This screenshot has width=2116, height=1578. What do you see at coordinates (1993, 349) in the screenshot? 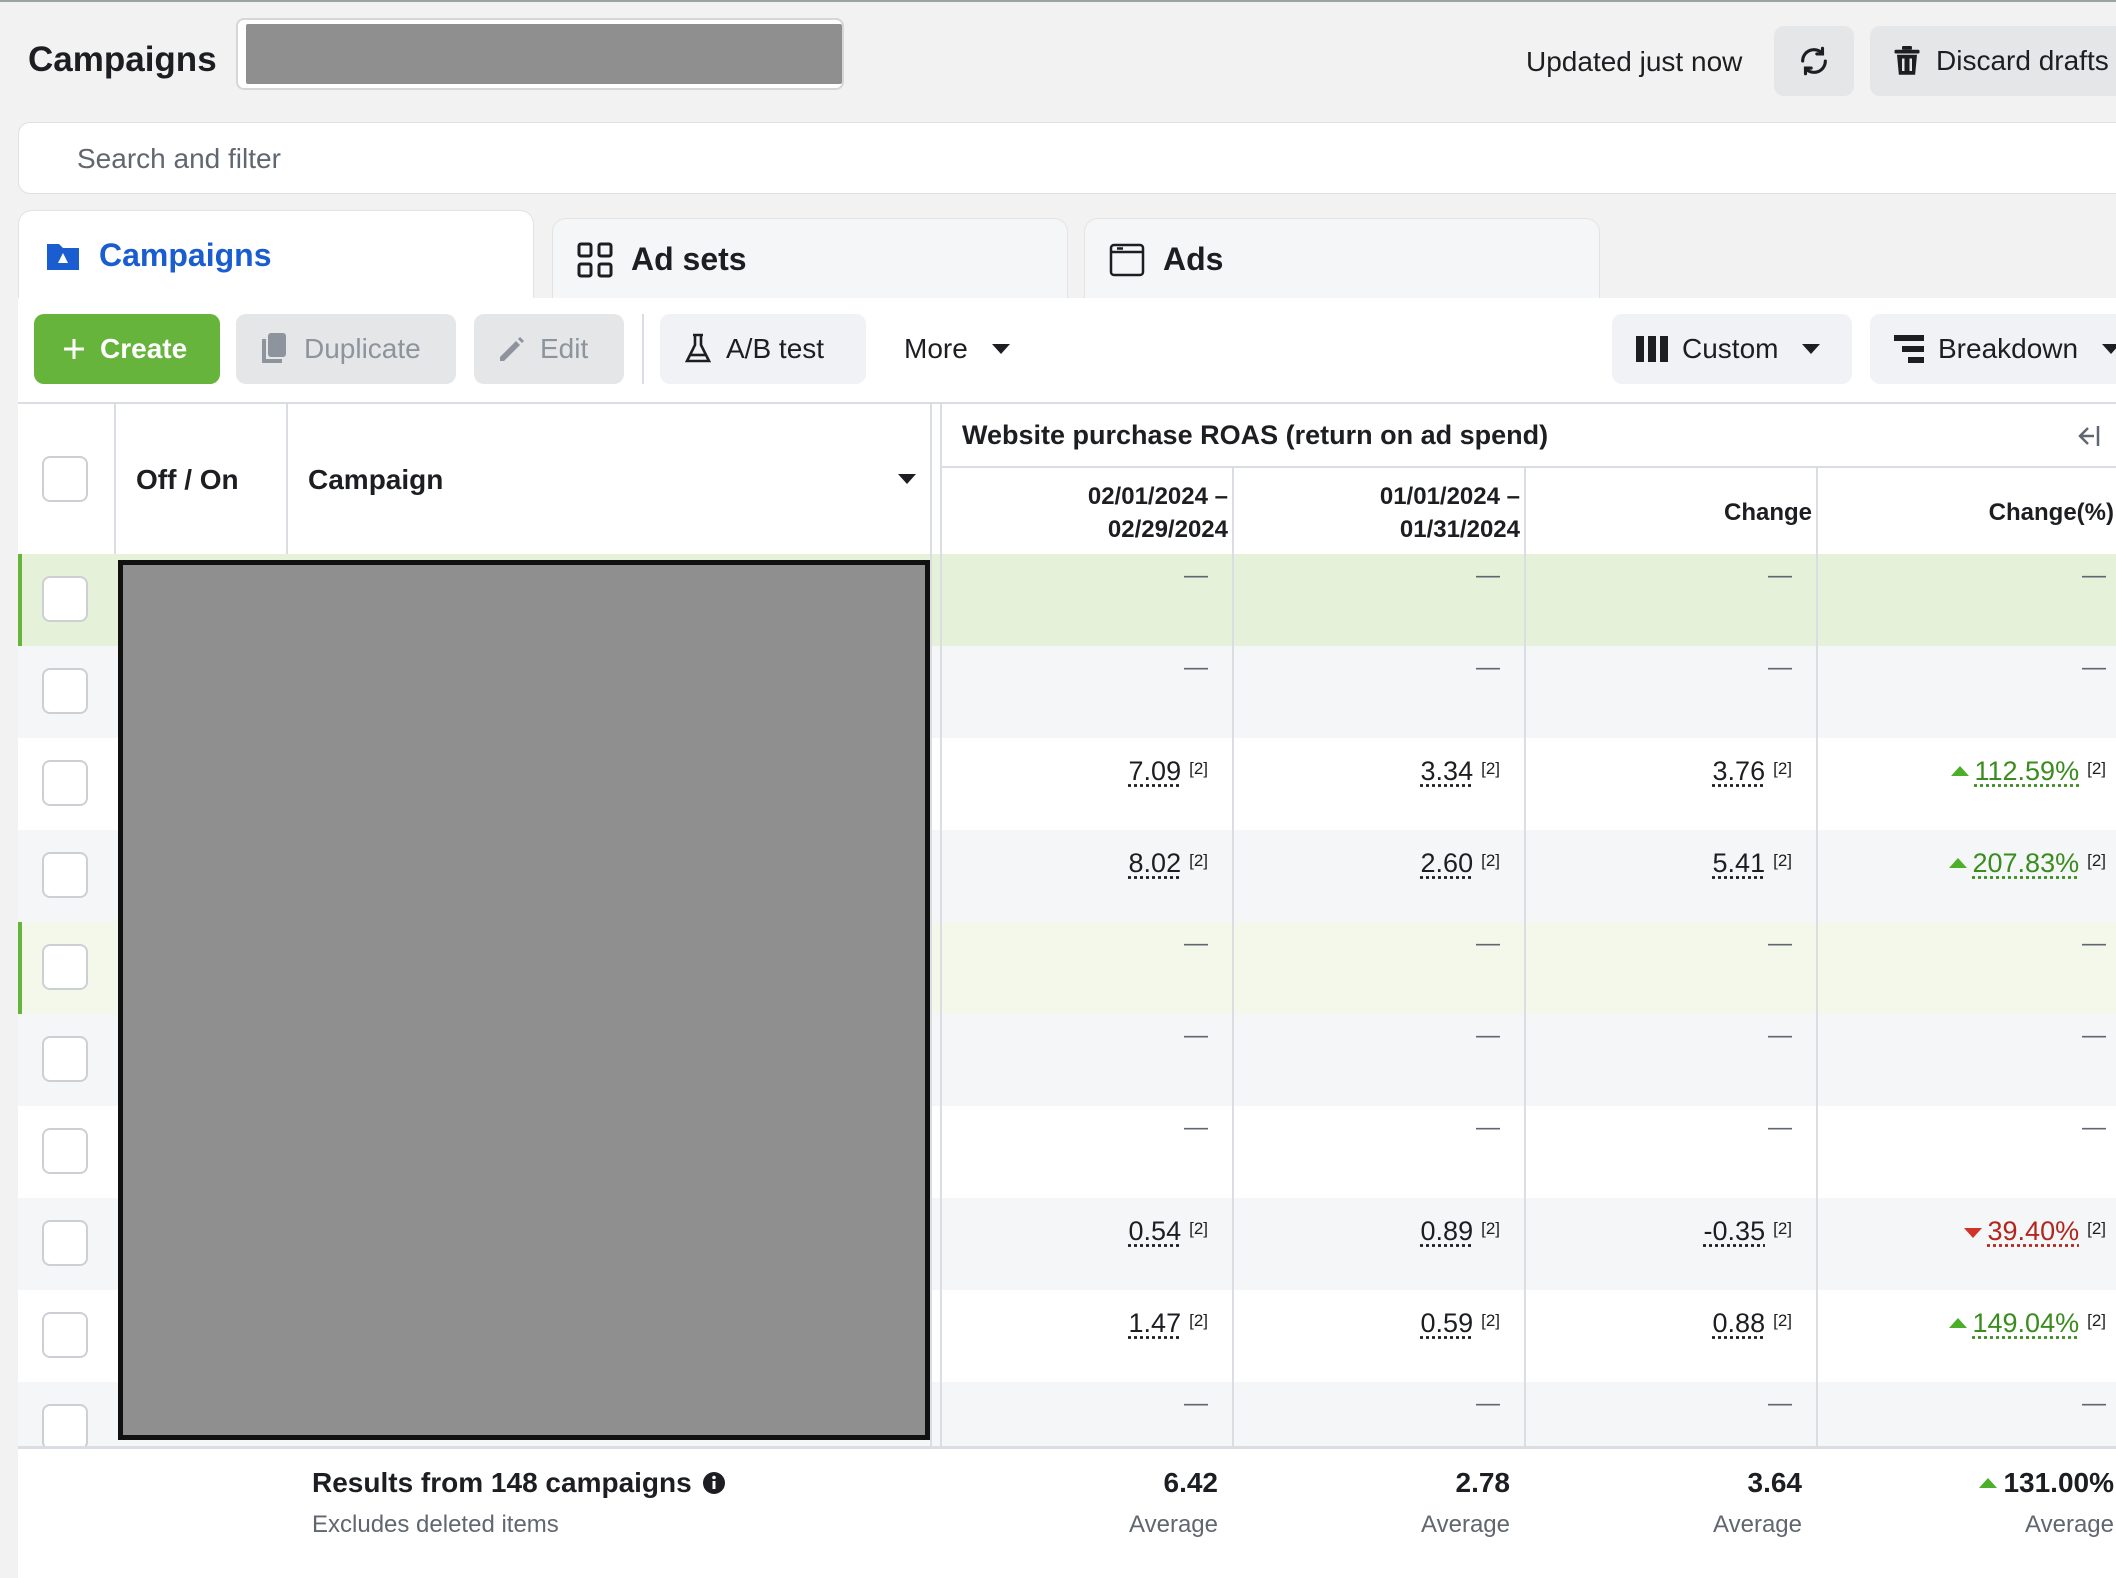
I see `breakdown-dropdown: Breakdown` at bounding box center [1993, 349].